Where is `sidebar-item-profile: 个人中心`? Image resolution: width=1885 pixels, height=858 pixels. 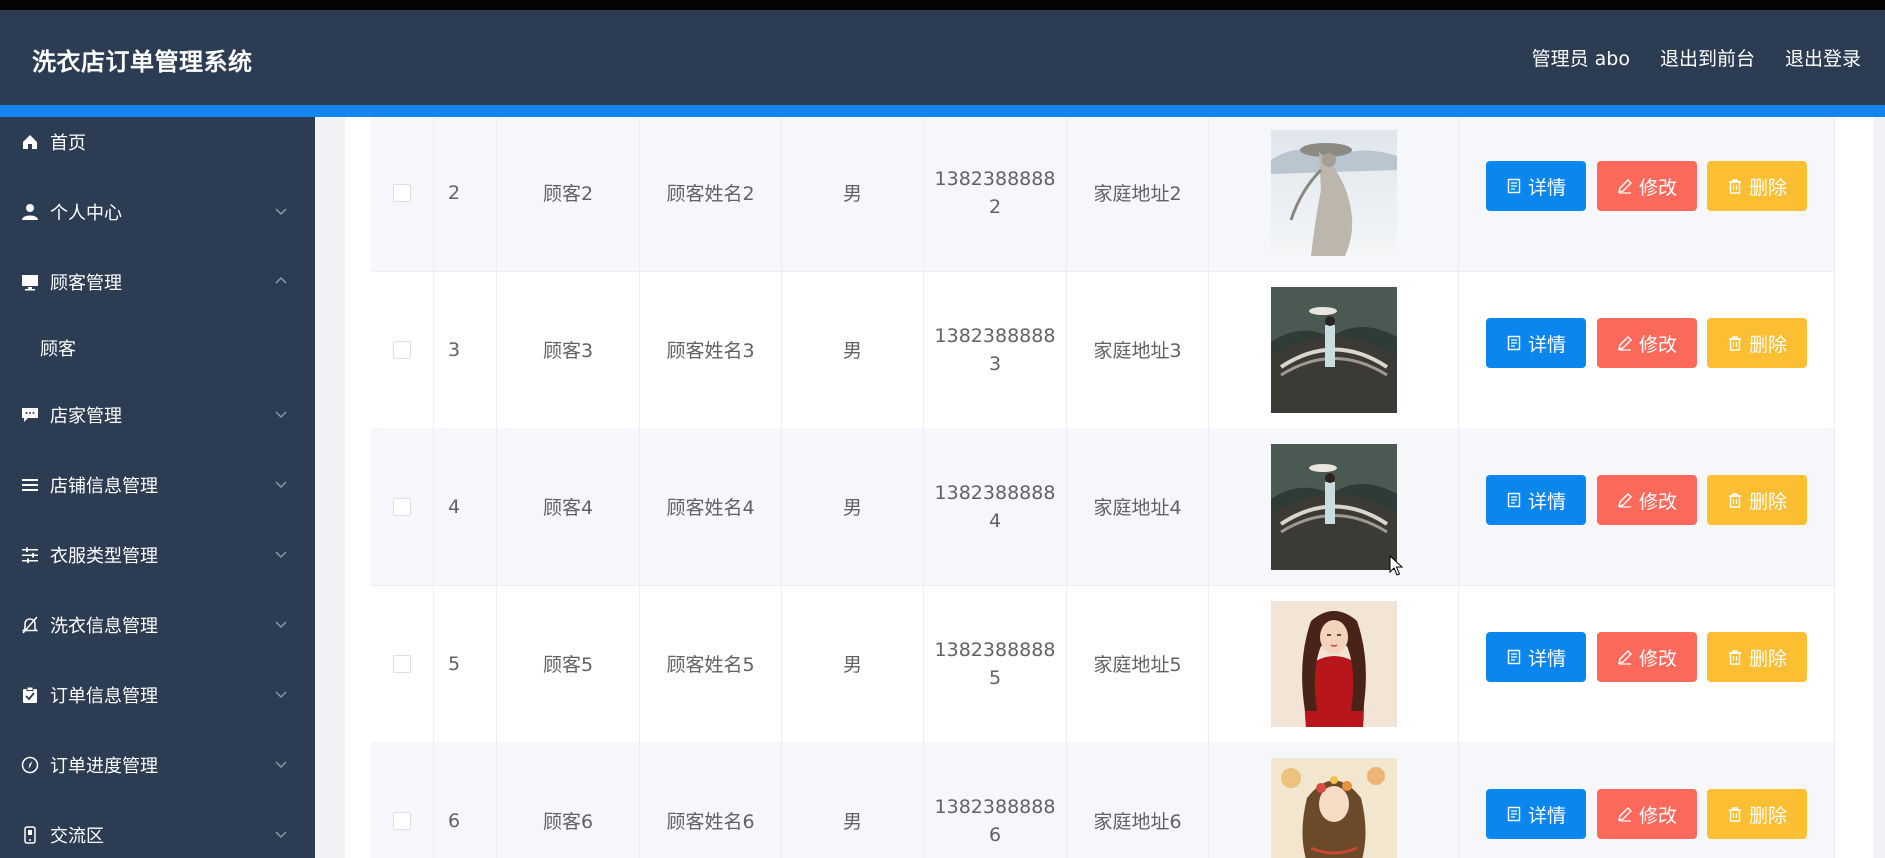
sidebar-item-profile: 个人中心 is located at coordinates (157, 212).